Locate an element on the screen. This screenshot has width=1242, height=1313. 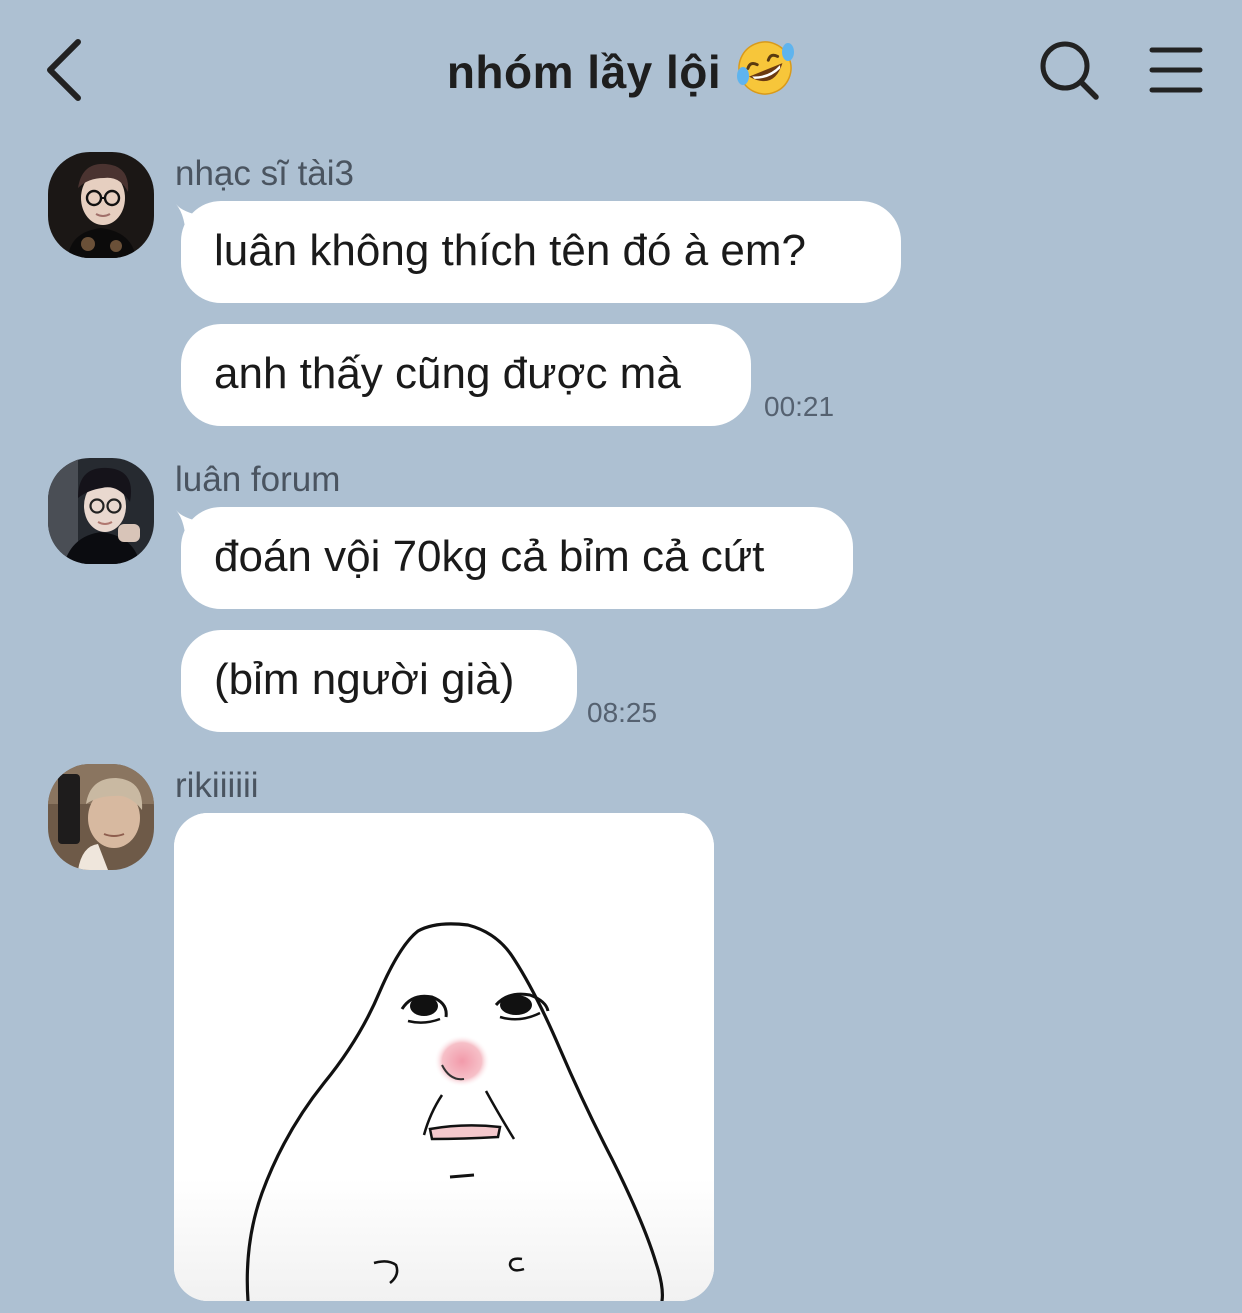
sender-name: rikiiiiii is located at coordinates (217, 786).